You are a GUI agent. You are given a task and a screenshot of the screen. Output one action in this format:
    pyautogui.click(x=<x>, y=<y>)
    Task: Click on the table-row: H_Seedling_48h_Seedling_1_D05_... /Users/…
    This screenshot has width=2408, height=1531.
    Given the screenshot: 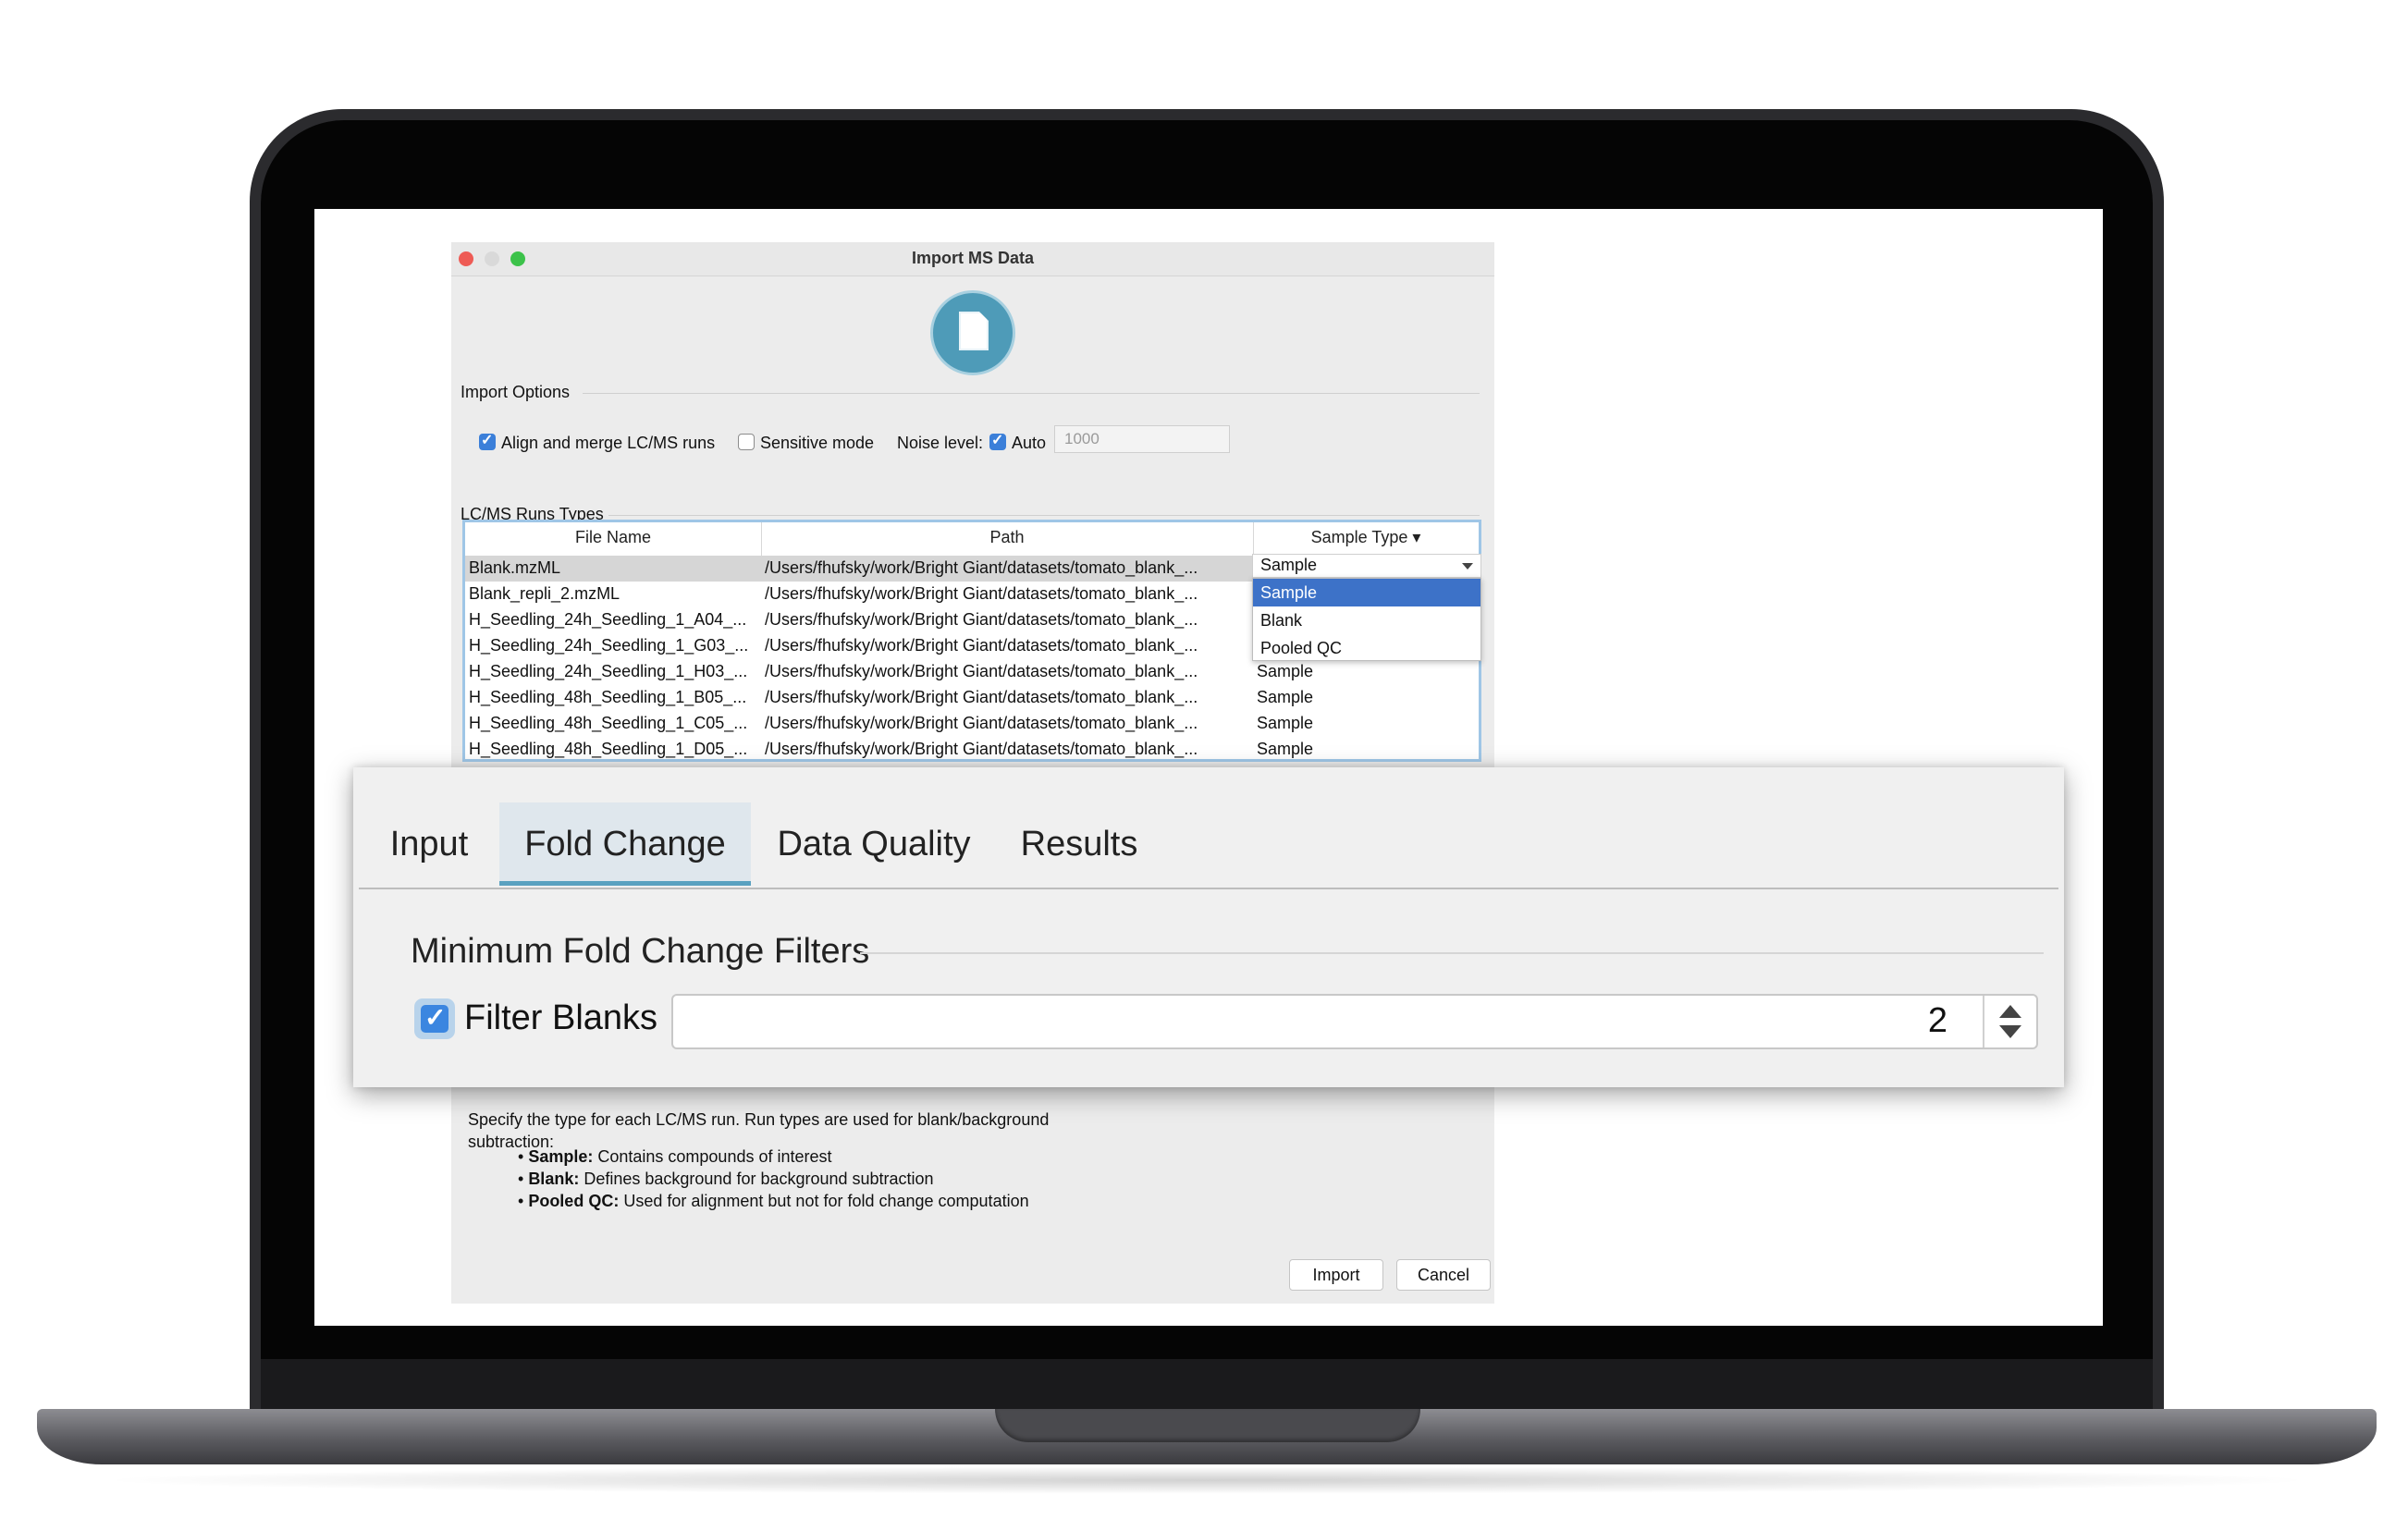 What is the action you would take?
    pyautogui.click(x=972, y=748)
    